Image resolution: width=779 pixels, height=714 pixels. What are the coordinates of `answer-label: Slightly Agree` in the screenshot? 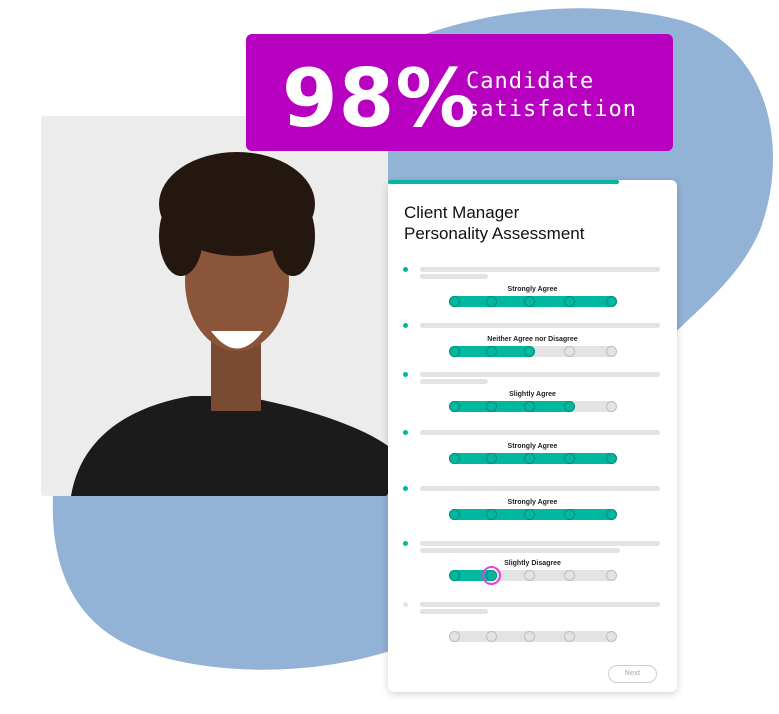 It's located at (532, 394).